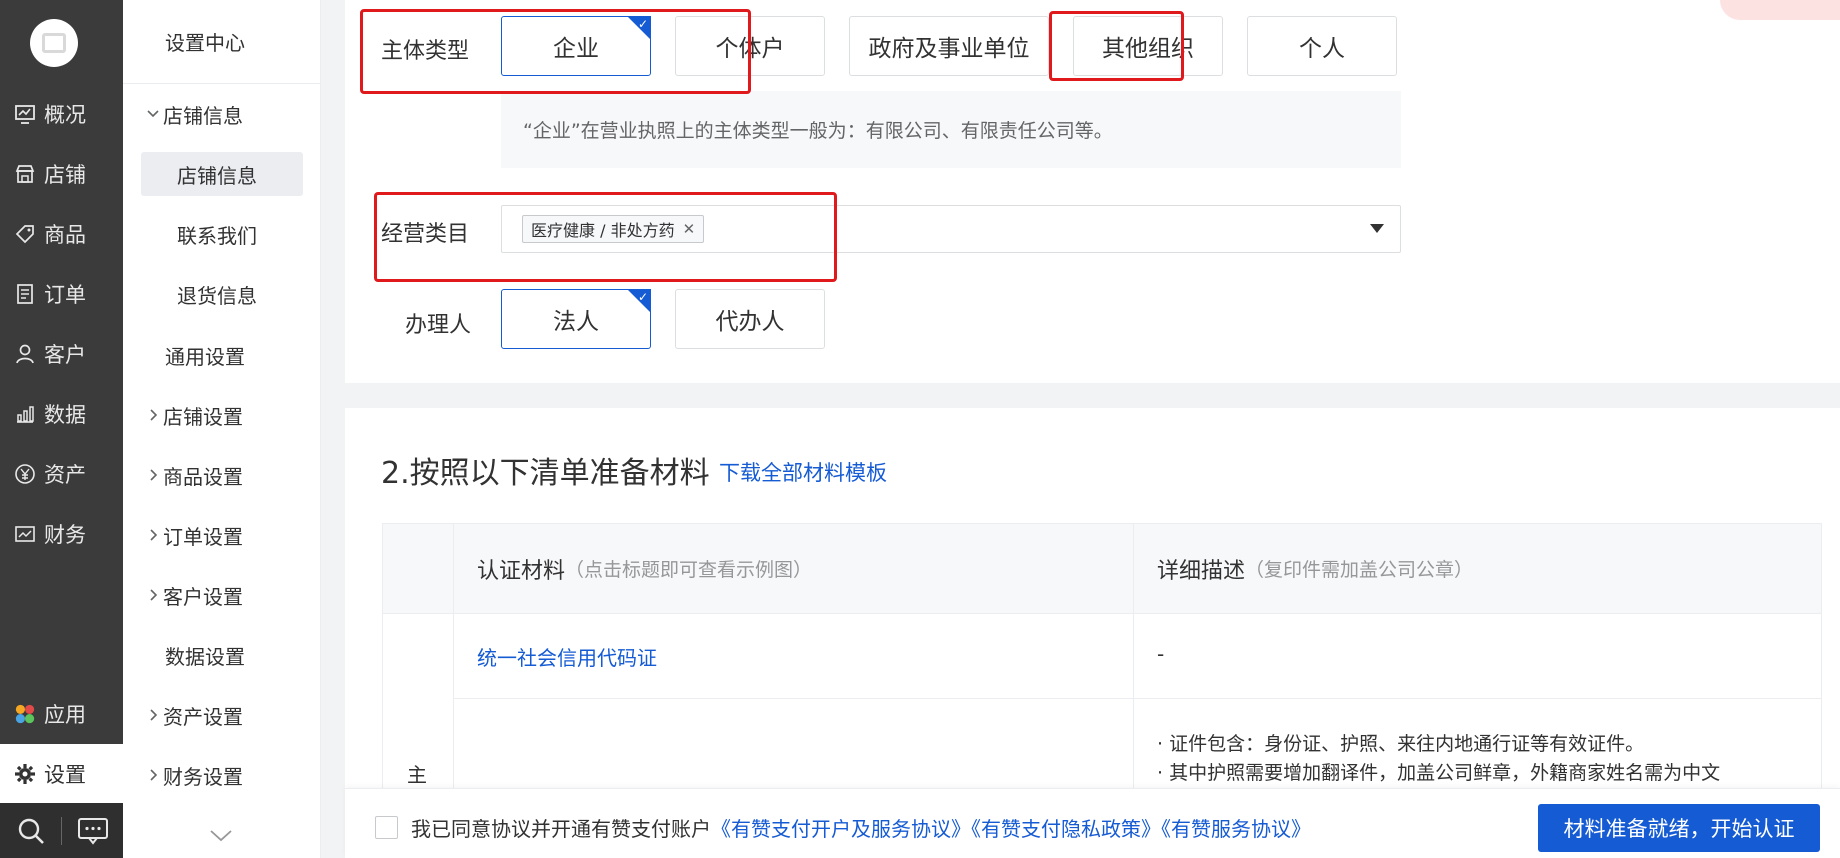  What do you see at coordinates (951, 129) in the screenshot?
I see `subject-type-hint: “企业”在营业执照上的主体类型一般为：有限公司、有限责任公司等。` at bounding box center [951, 129].